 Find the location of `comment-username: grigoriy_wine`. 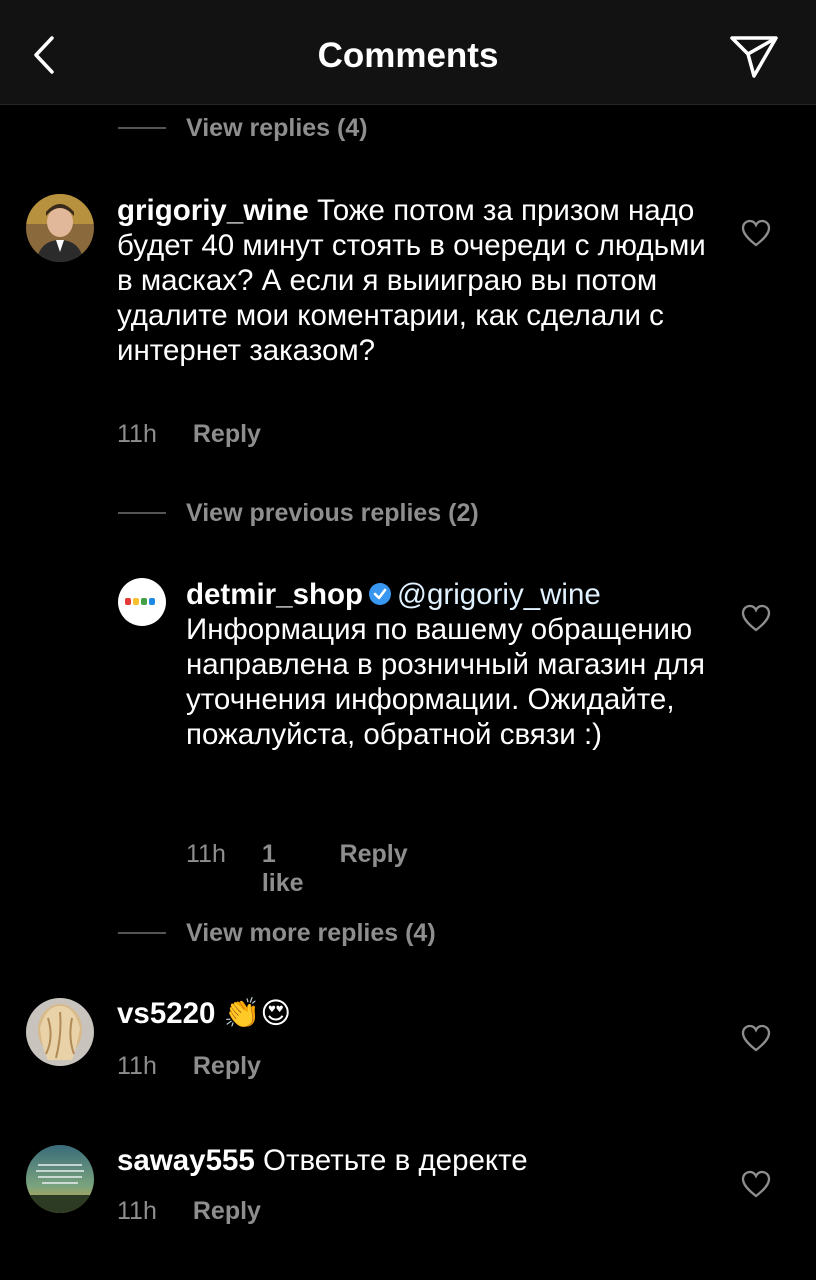

comment-username: grigoriy_wine is located at coordinates (213, 210).